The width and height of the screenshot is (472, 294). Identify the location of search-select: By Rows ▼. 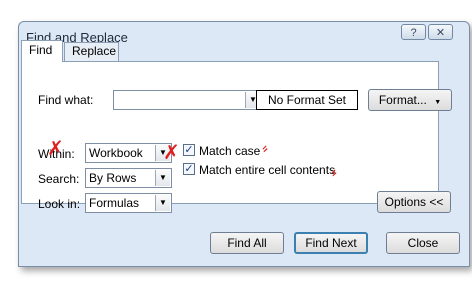
(128, 178).